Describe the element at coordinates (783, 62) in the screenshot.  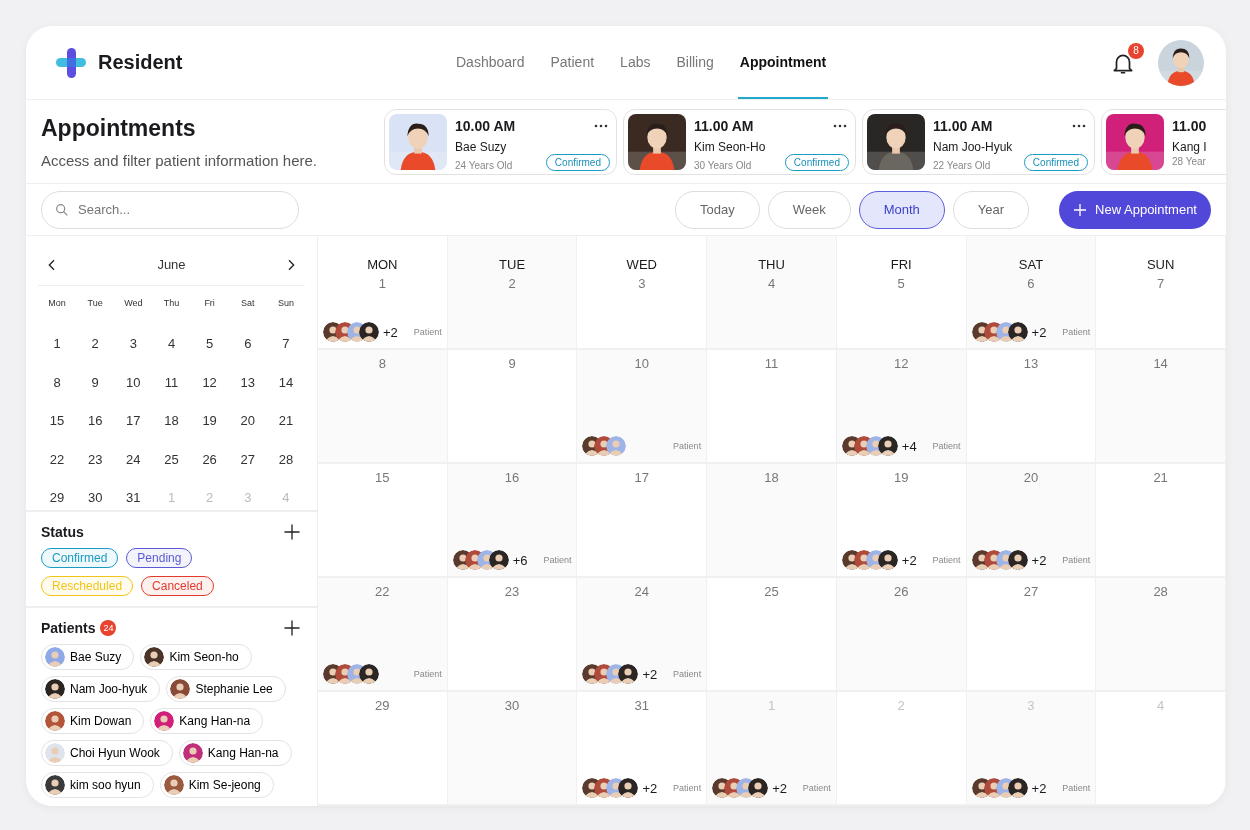
I see `nav-tab: Appointment` at that location.